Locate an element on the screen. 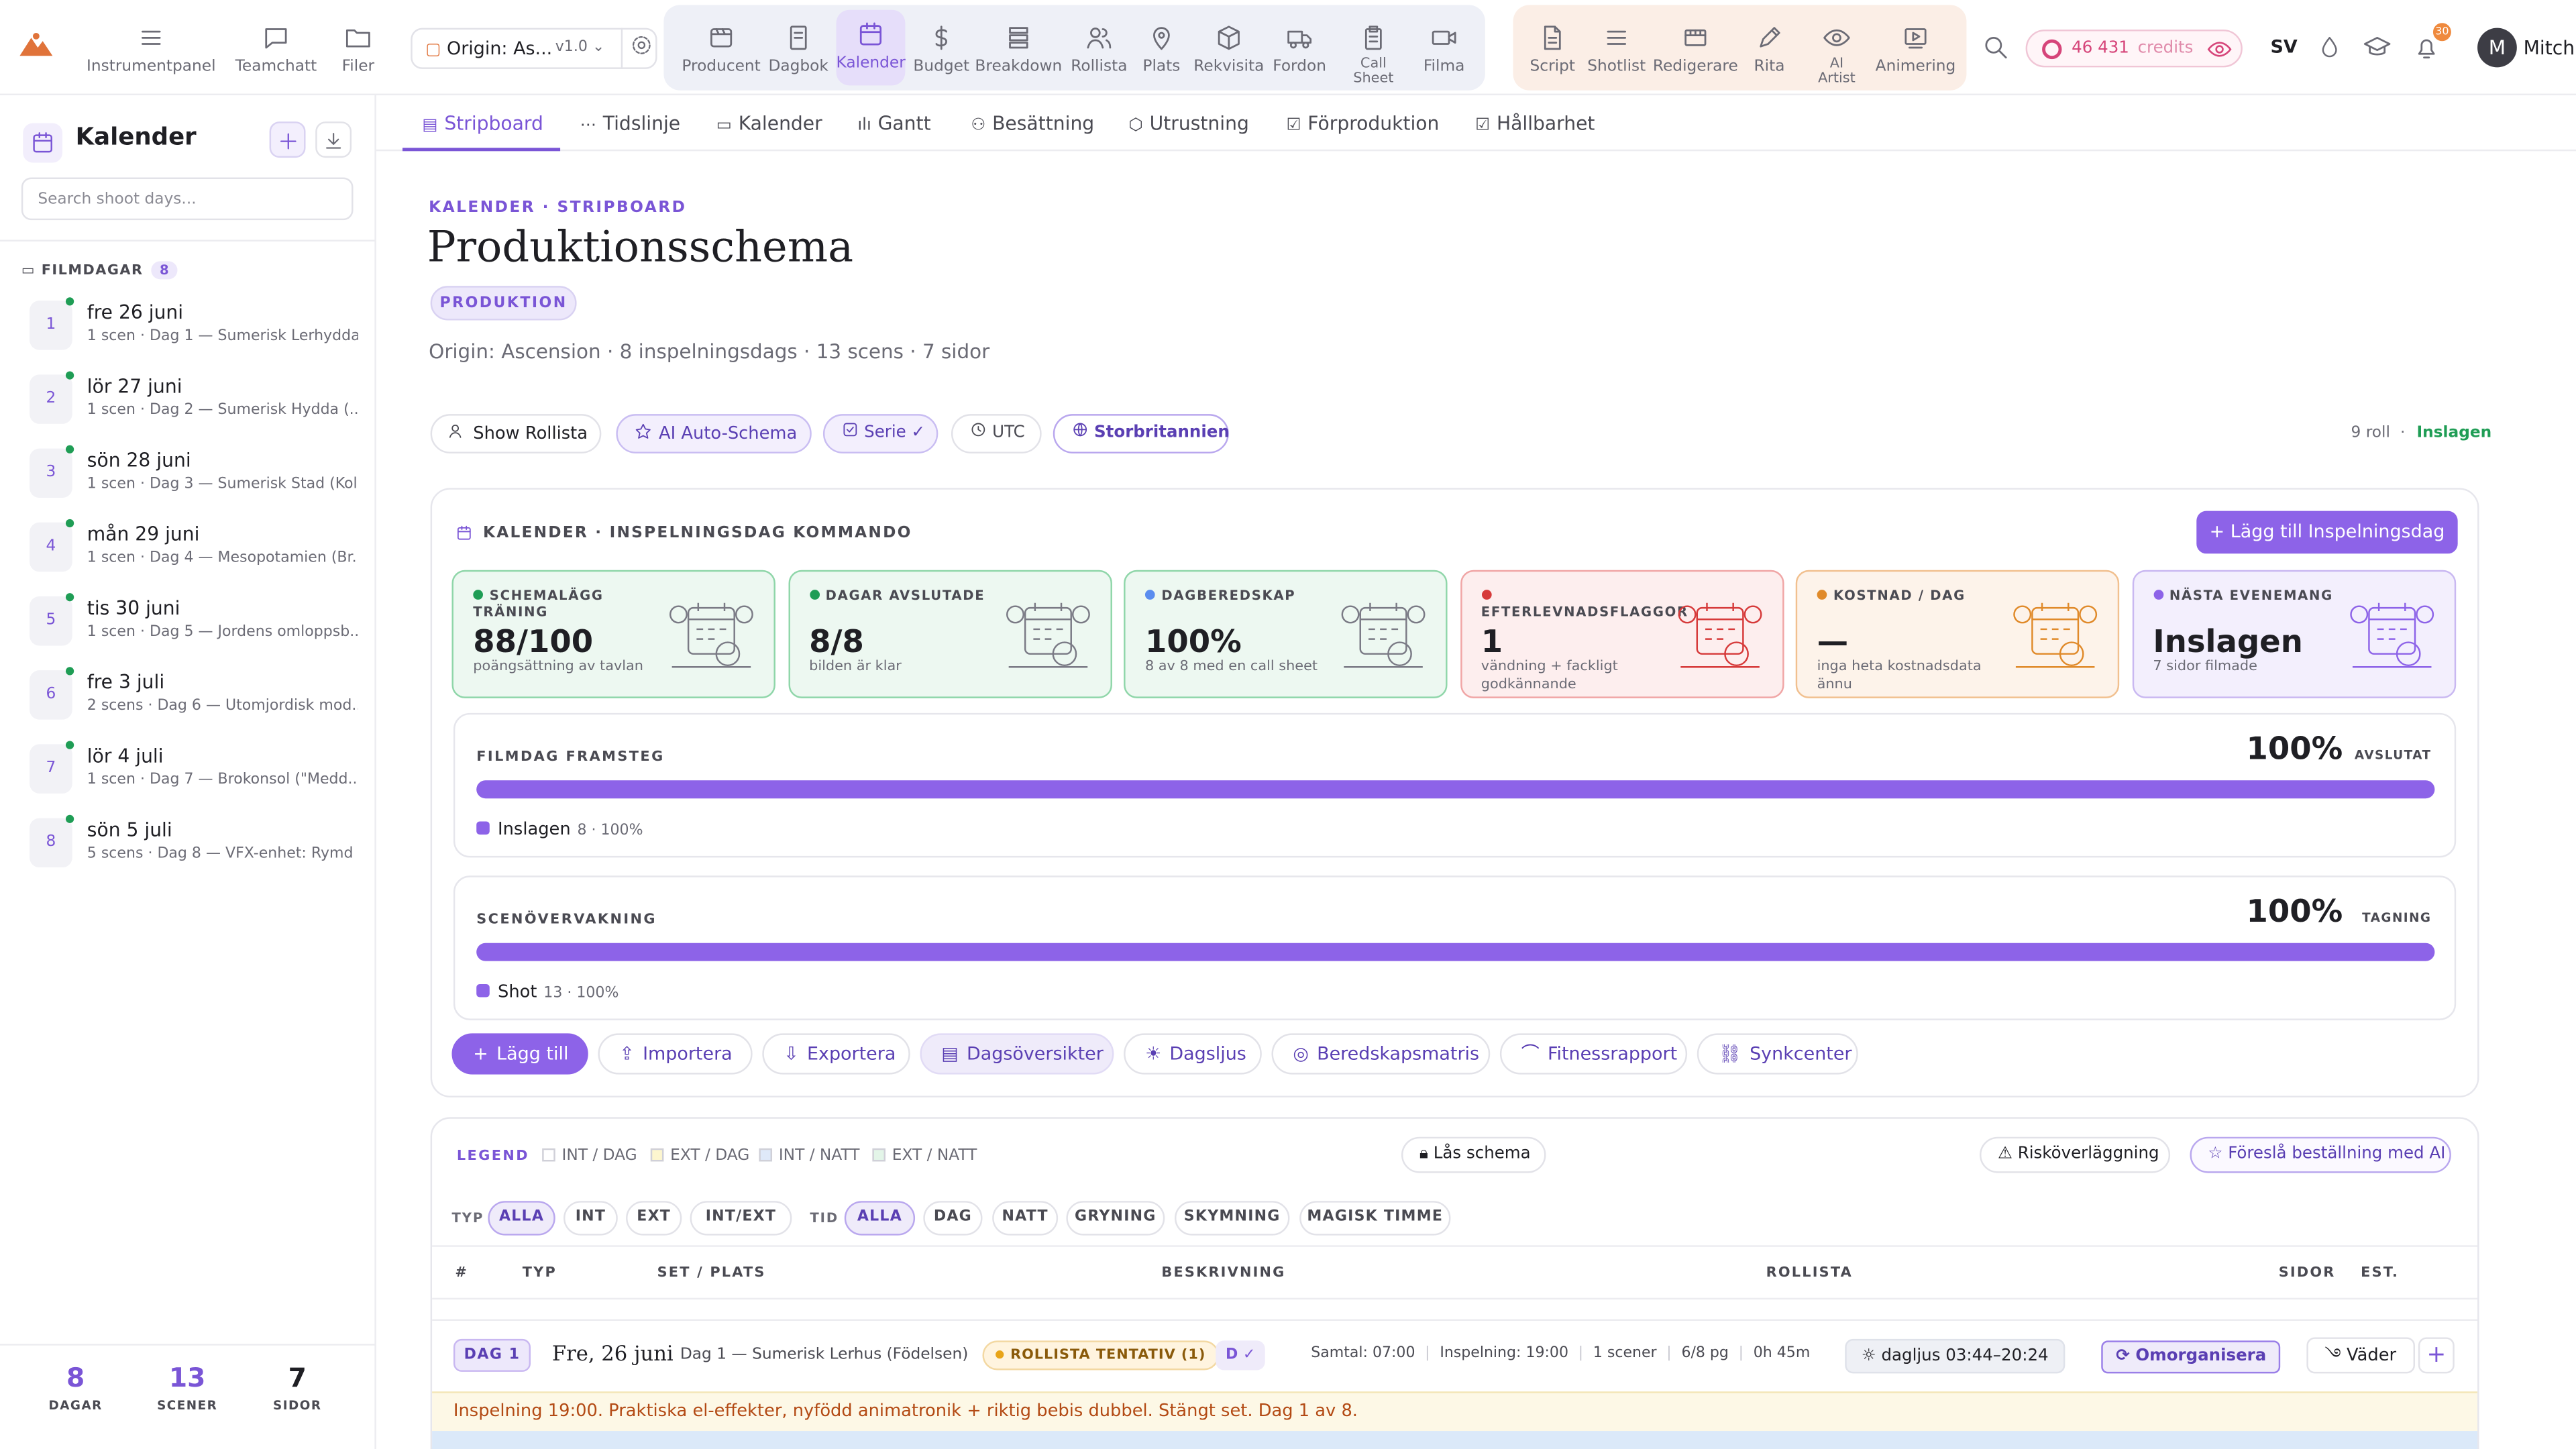 The image size is (2576, 1449). kpi-card: DAGAR AVSLUTADE 8/8 bilden är klar is located at coordinates (950, 634).